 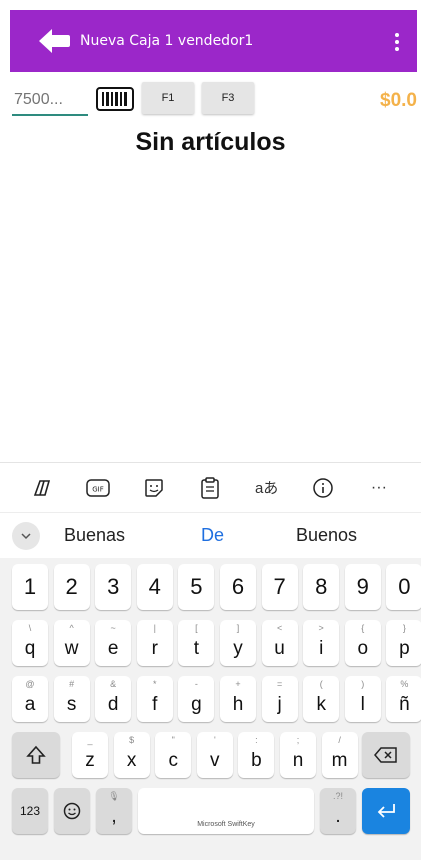 What do you see at coordinates (404, 704) in the screenshot?
I see `key-label: ñ` at bounding box center [404, 704].